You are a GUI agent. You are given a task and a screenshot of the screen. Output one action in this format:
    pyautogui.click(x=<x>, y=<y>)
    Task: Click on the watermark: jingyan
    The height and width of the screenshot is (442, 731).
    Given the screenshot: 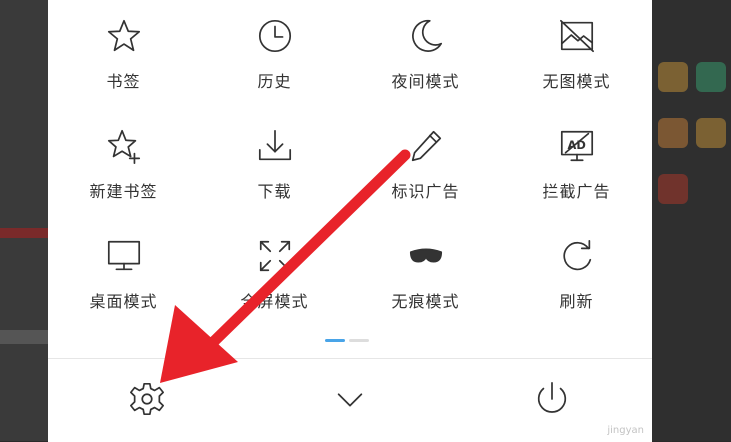 What is the action you would take?
    pyautogui.click(x=625, y=430)
    